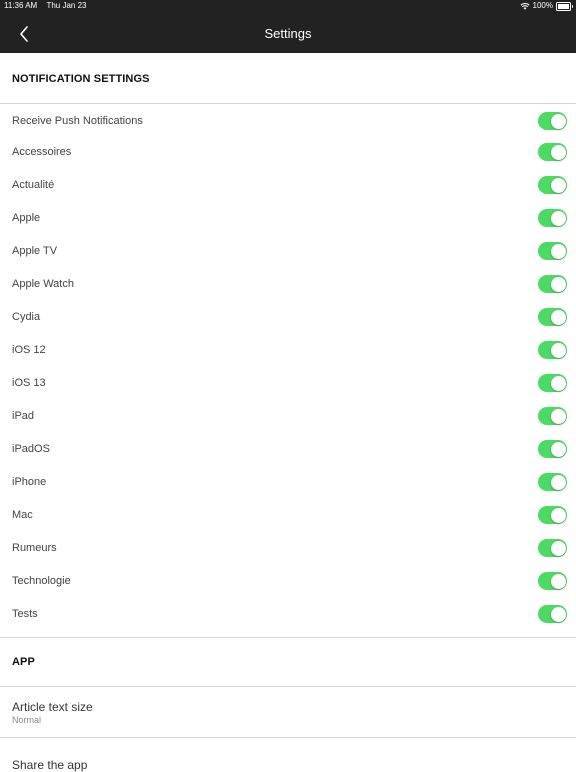 Image resolution: width=576 pixels, height=772 pixels. Describe the element at coordinates (45, 6) in the screenshot. I see `status-bar-left: 11:36 AM Thu Jan 23` at that location.